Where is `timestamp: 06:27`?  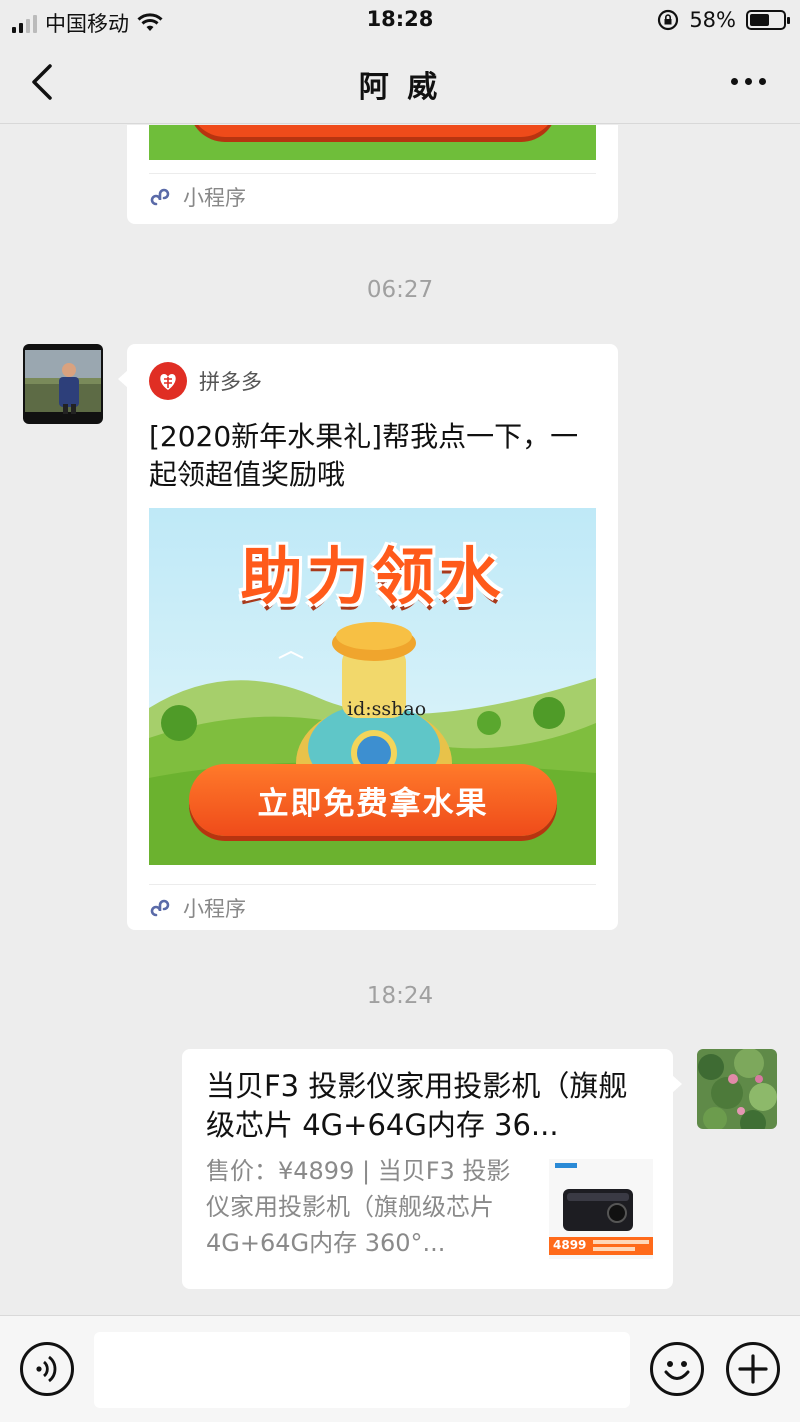
timestamp: 06:27 is located at coordinates (400, 290).